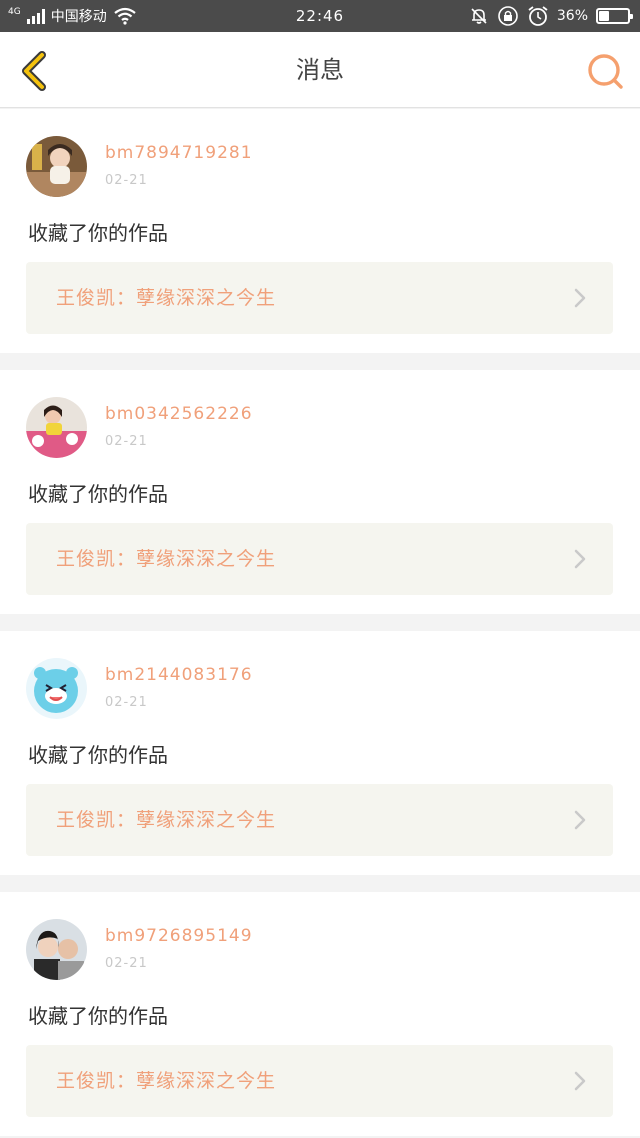  I want to click on search-icon, so click(605, 71).